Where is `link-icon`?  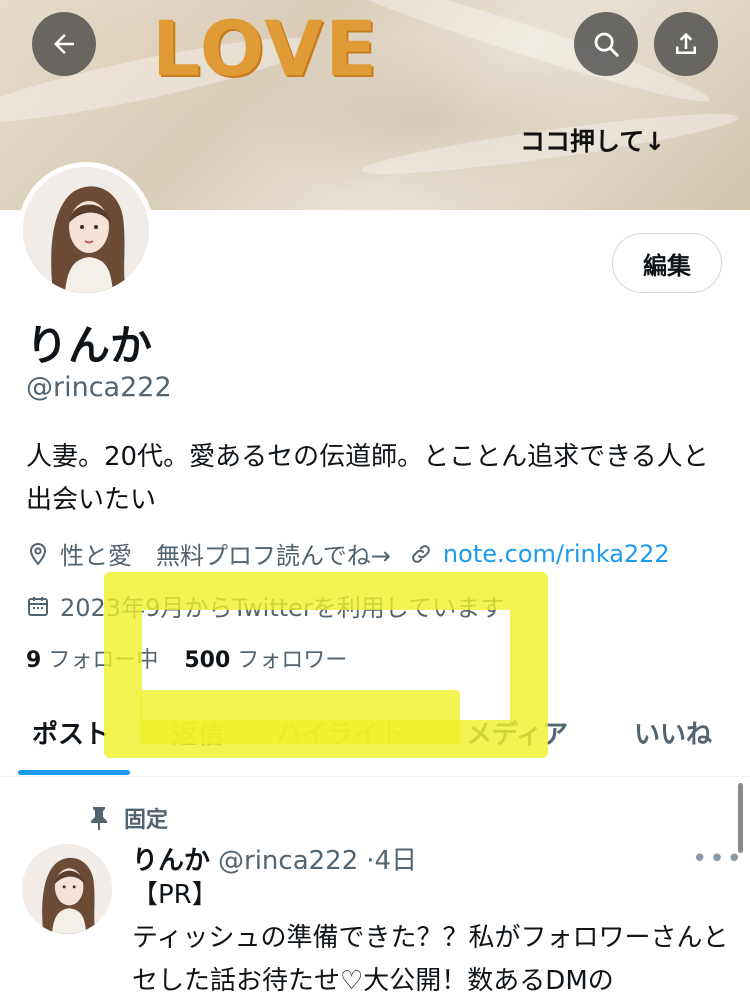 link-icon is located at coordinates (421, 554).